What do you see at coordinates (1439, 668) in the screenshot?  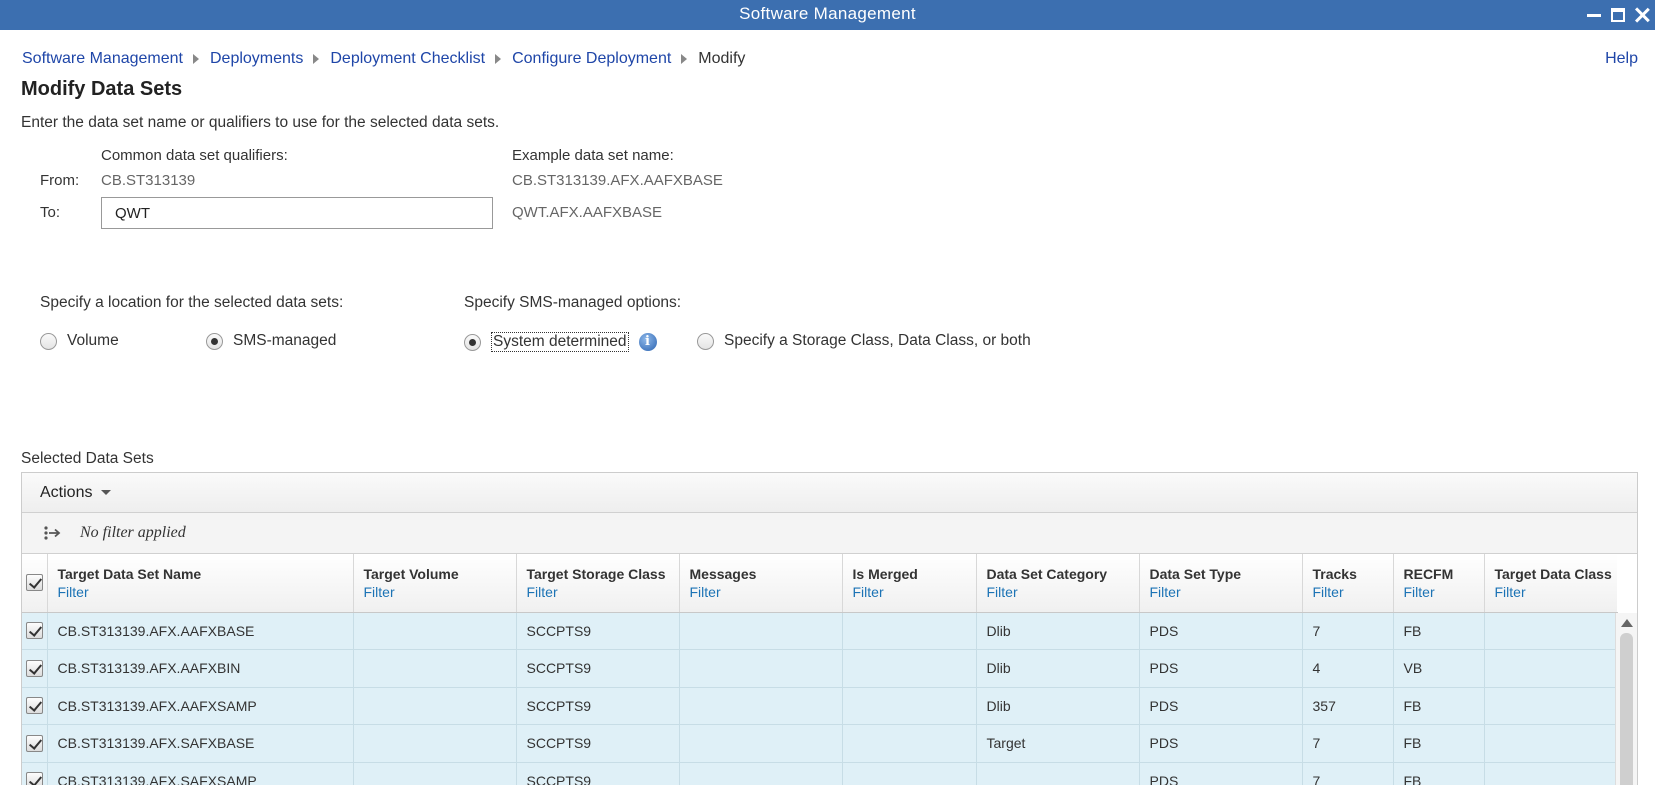 I see `table-cell: VB` at bounding box center [1439, 668].